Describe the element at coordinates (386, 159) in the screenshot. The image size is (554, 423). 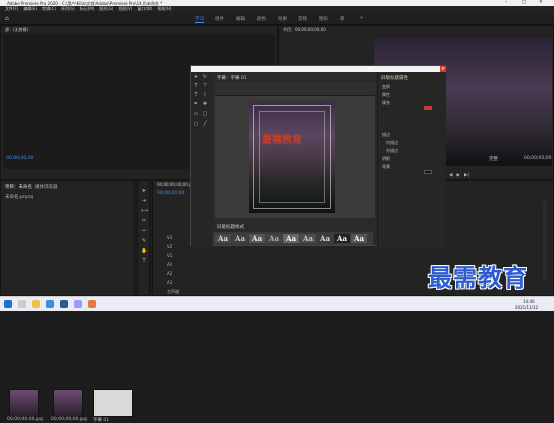
I see `prop-shadow: 阴影` at that location.